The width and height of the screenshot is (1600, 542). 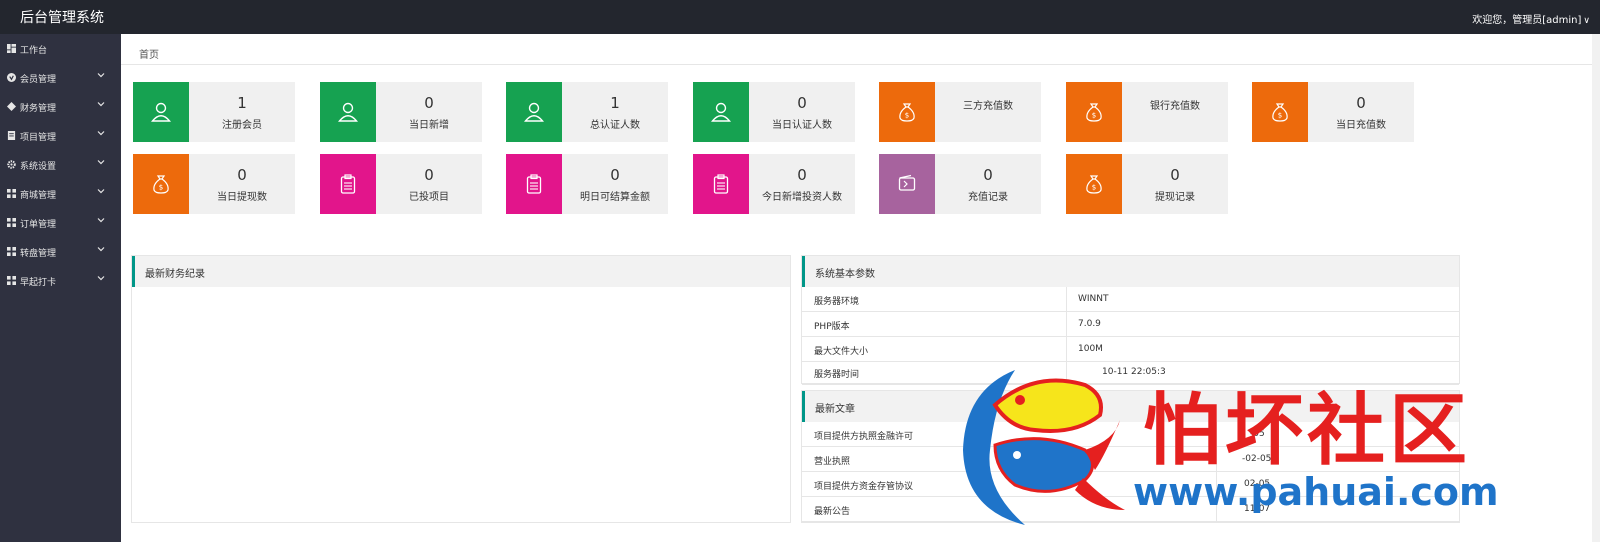 What do you see at coordinates (1130, 271) in the screenshot?
I see `panel-header: 系统基本参数` at bounding box center [1130, 271].